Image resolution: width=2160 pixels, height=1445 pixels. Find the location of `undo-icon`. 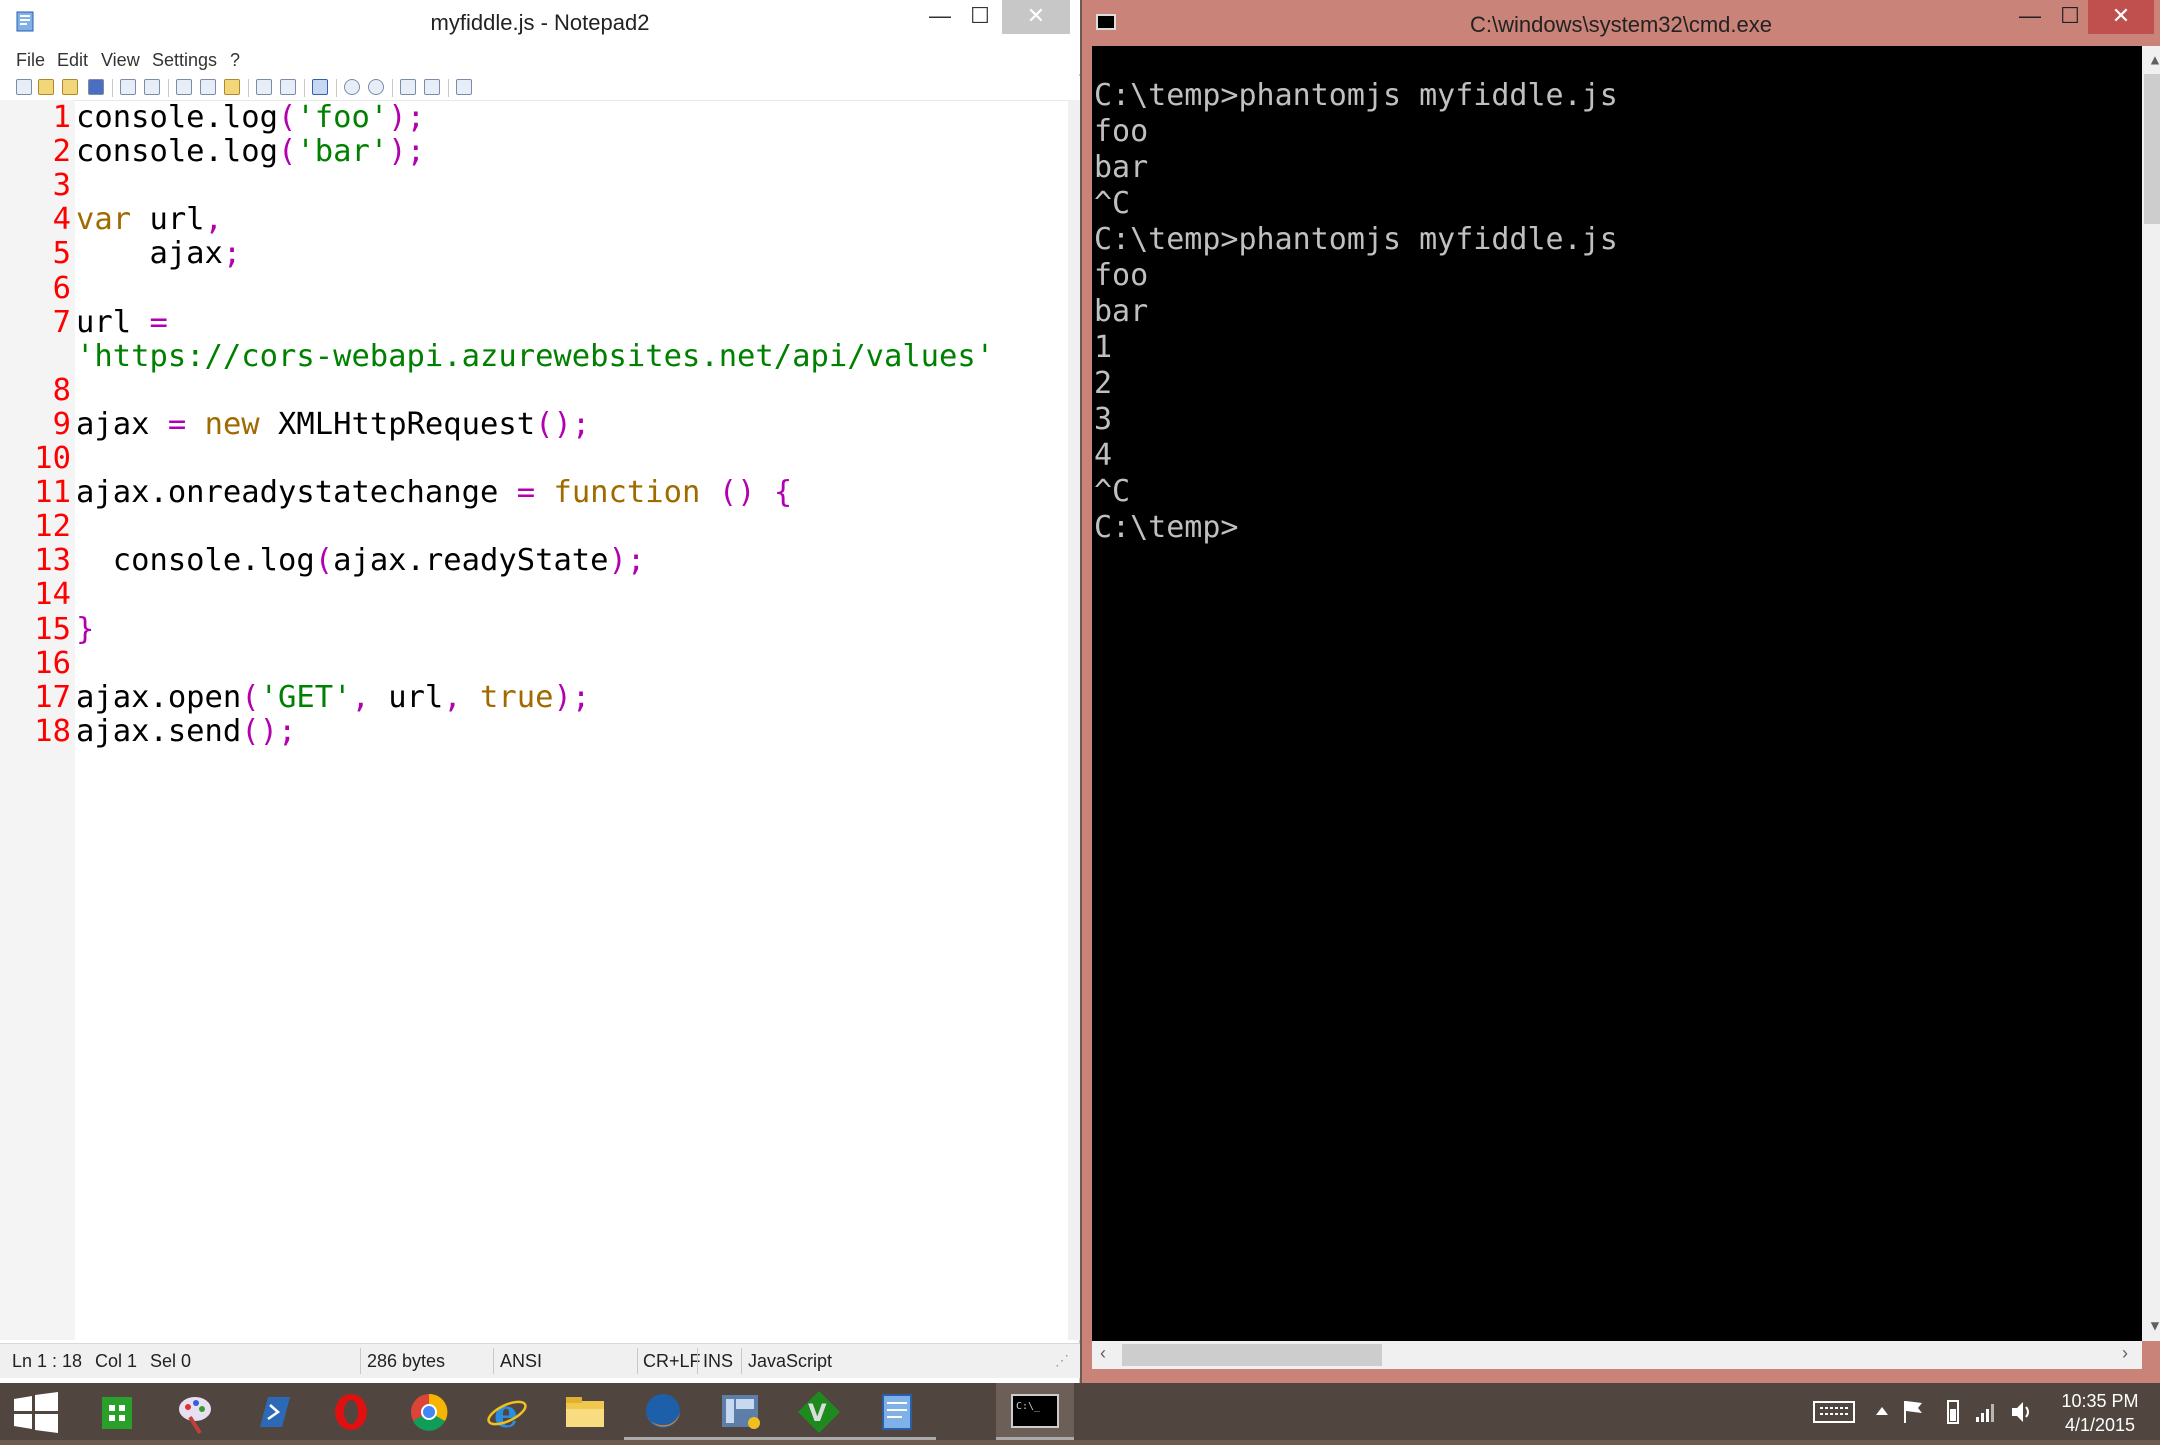

undo-icon is located at coordinates (128, 87).